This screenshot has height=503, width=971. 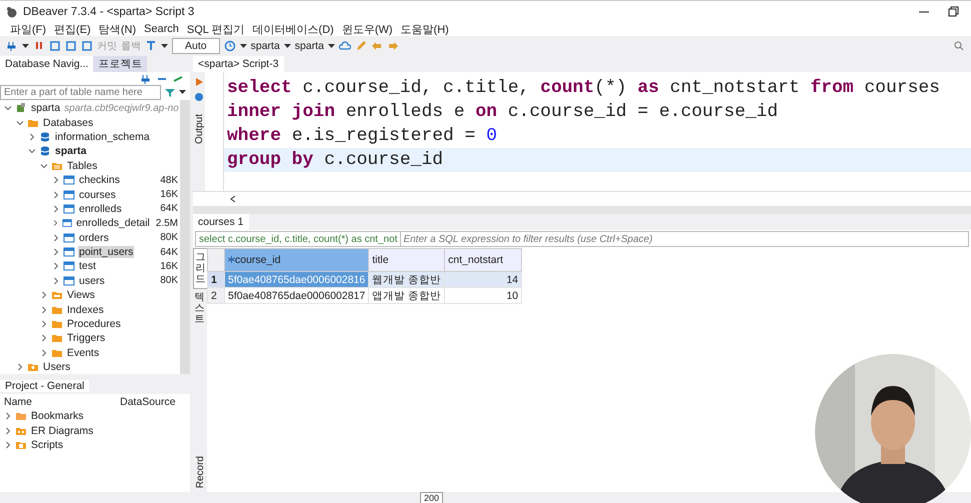 What do you see at coordinates (161, 29) in the screenshot?
I see `menu-item: Search` at bounding box center [161, 29].